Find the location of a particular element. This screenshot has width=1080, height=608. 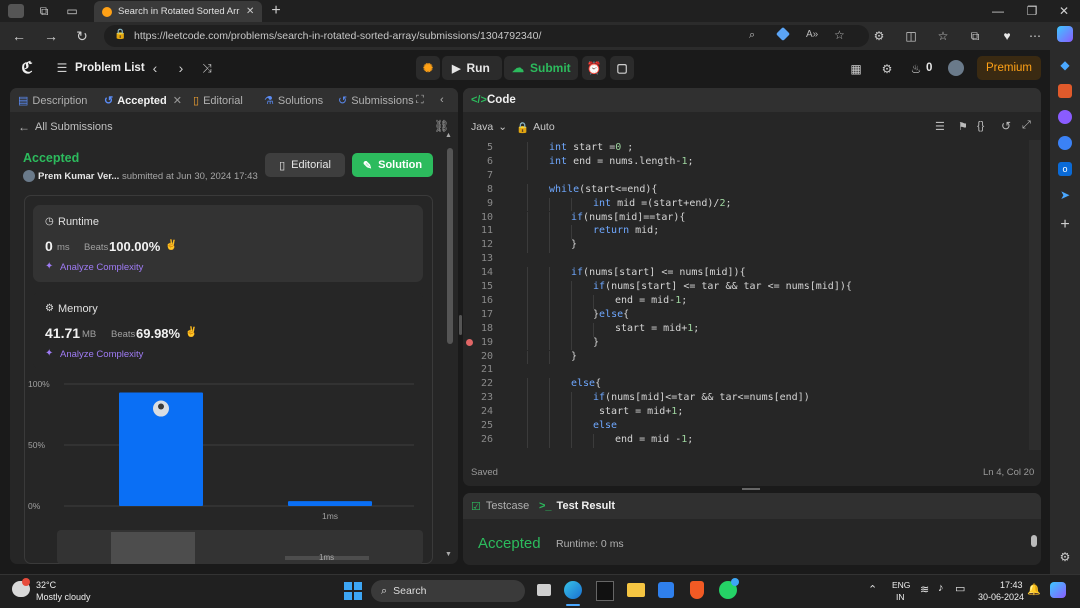

clock-time: 17:43 is located at coordinates (1011, 585).